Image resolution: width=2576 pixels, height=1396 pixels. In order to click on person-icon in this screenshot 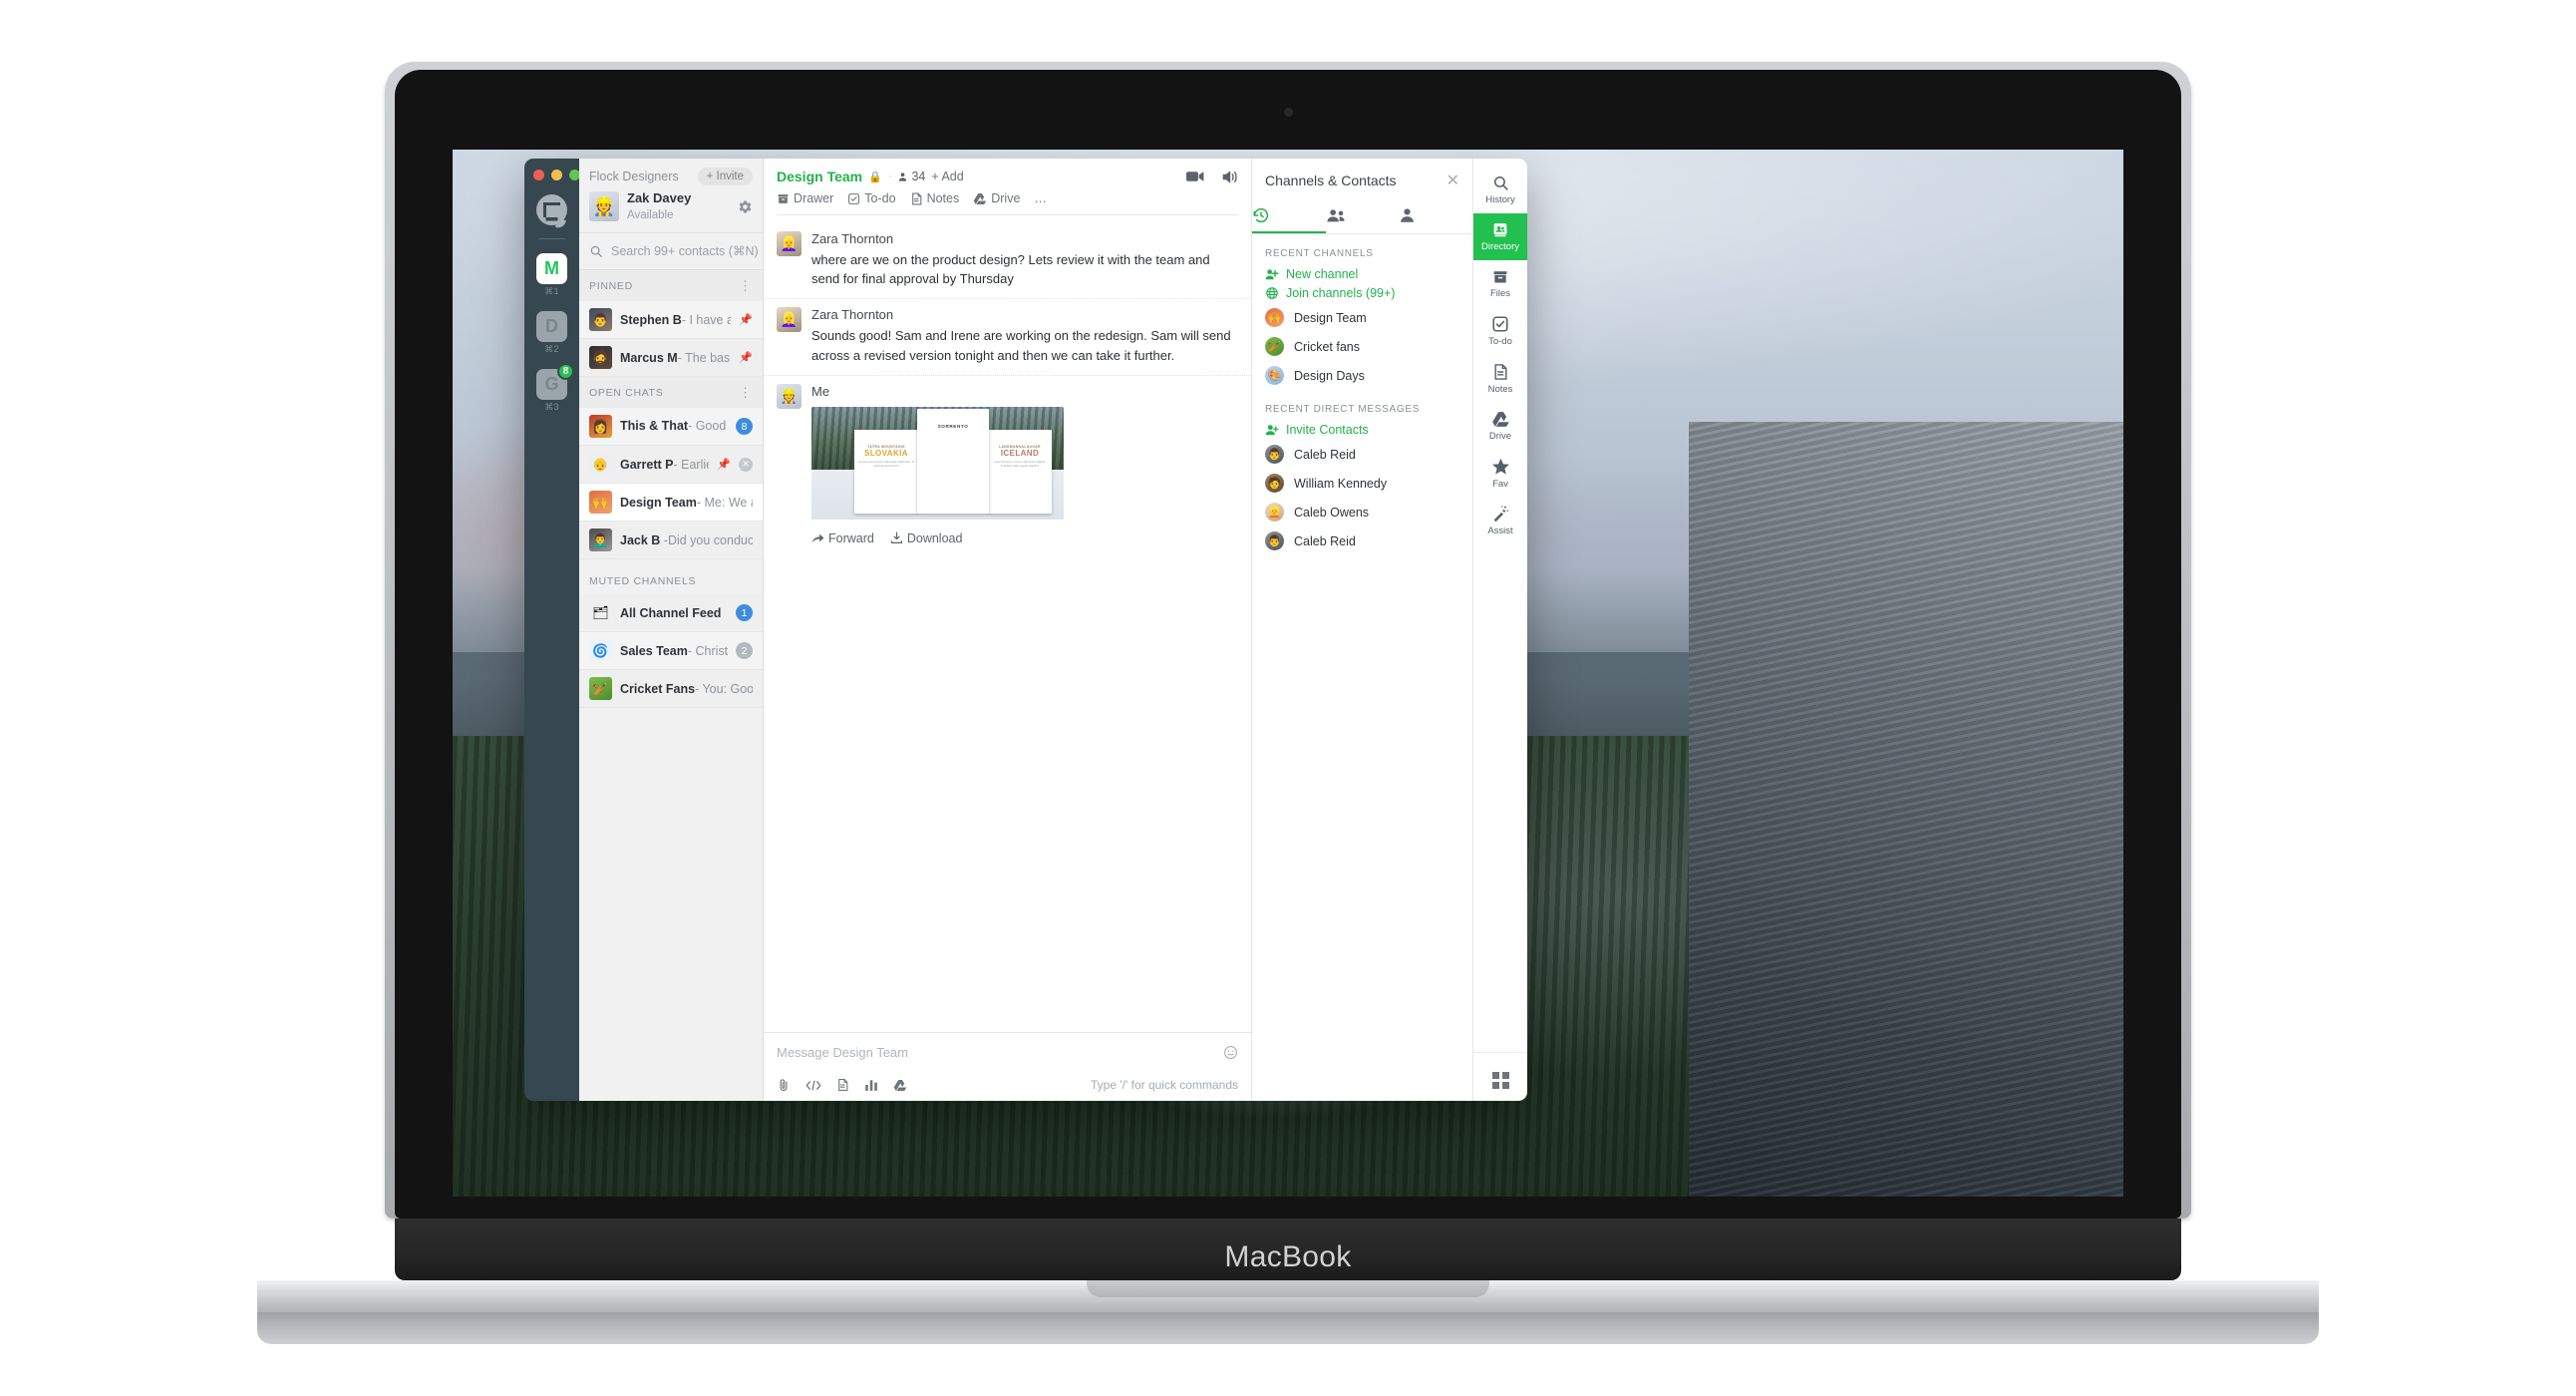, I will do `click(903, 176)`.